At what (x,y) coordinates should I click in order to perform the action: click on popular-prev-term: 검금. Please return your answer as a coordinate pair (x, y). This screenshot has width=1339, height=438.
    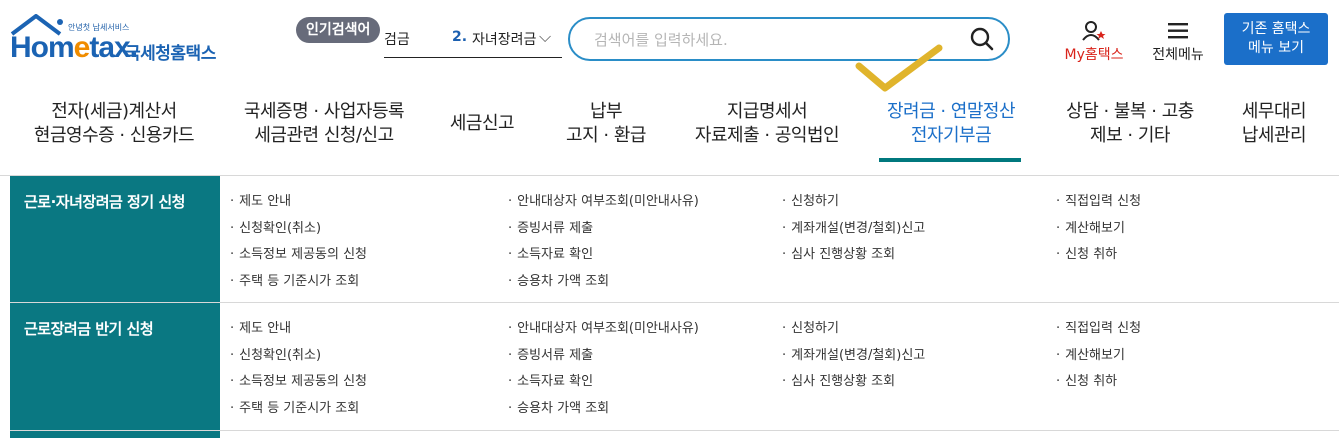
    Looking at the image, I should click on (397, 40).